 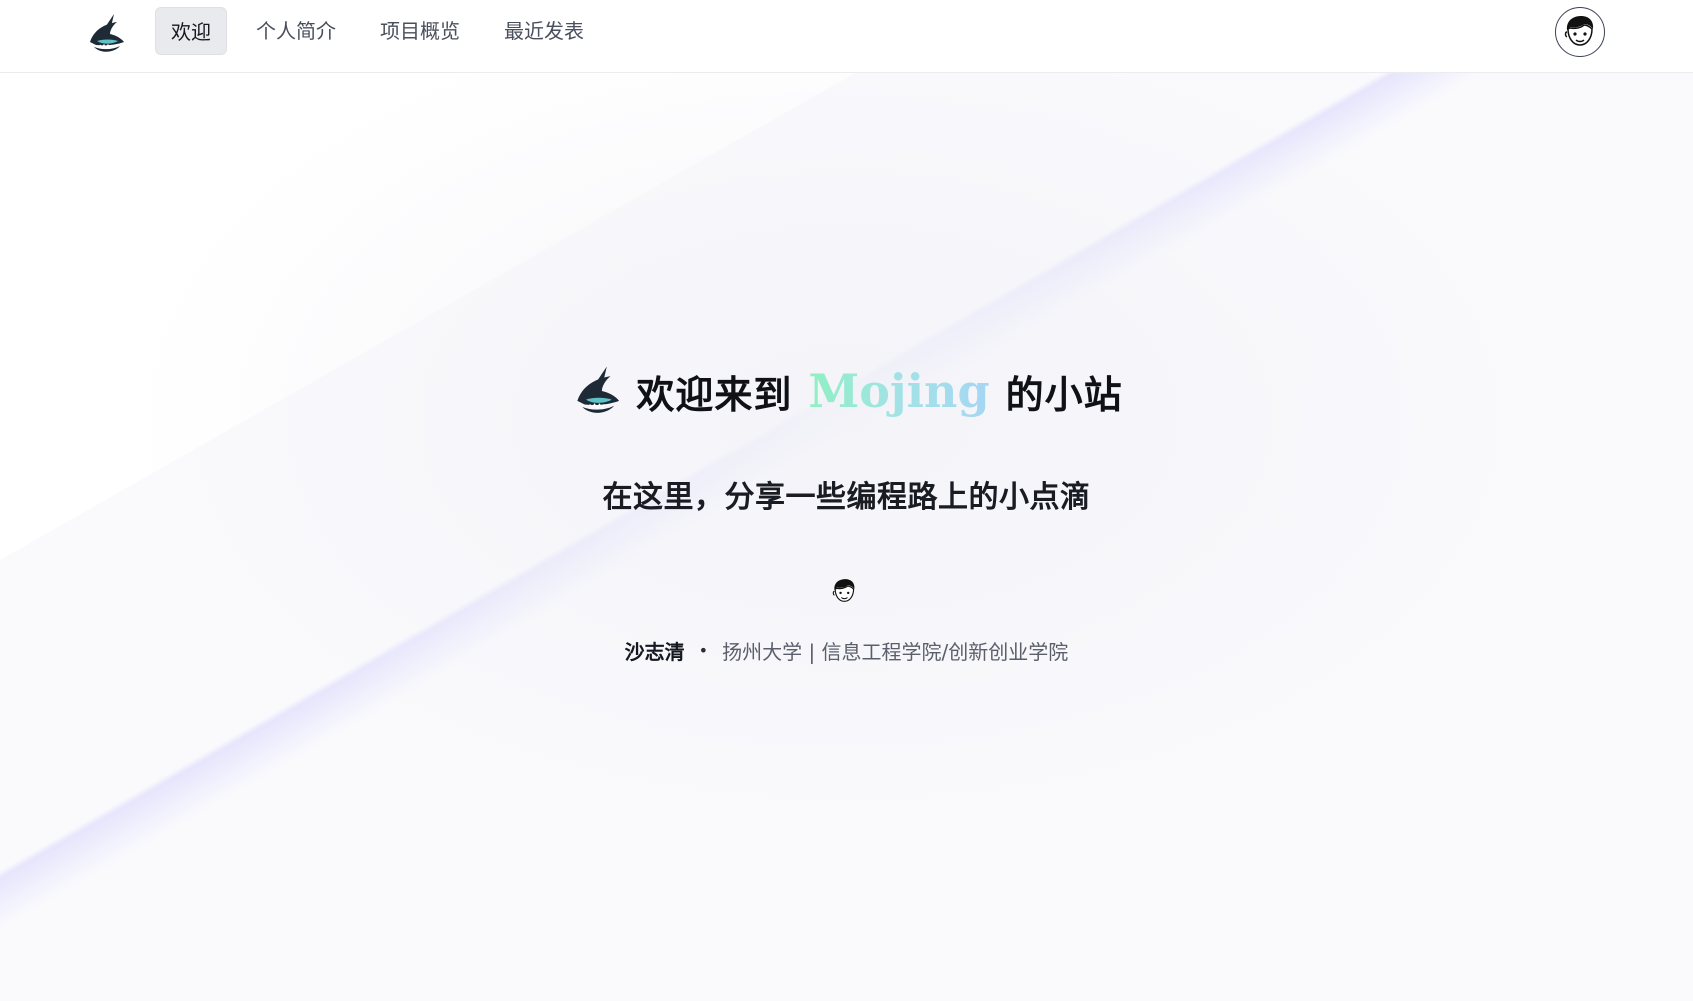 I want to click on hero-subtitle: 在这里，分享一些编程路上的小点滴, so click(x=846, y=497).